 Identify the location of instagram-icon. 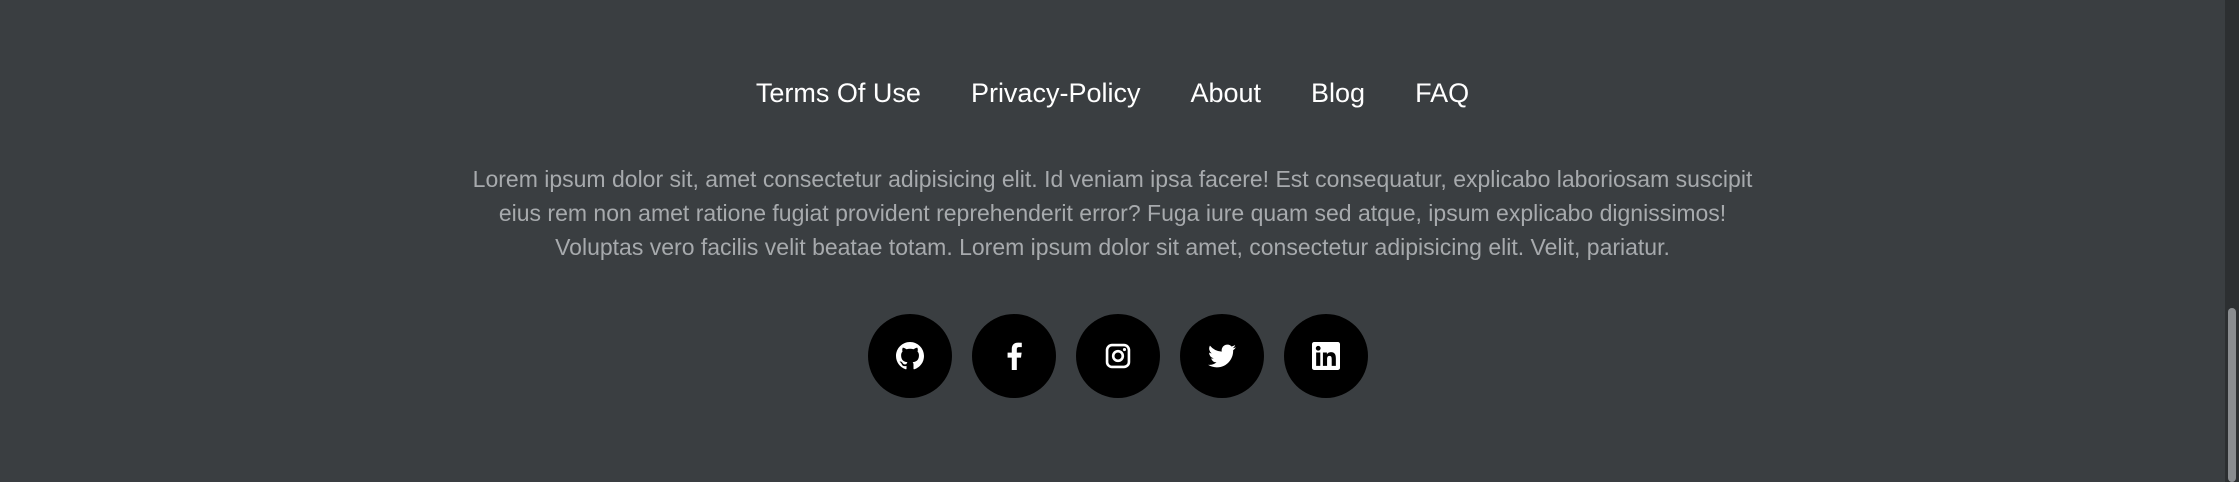
(1117, 356).